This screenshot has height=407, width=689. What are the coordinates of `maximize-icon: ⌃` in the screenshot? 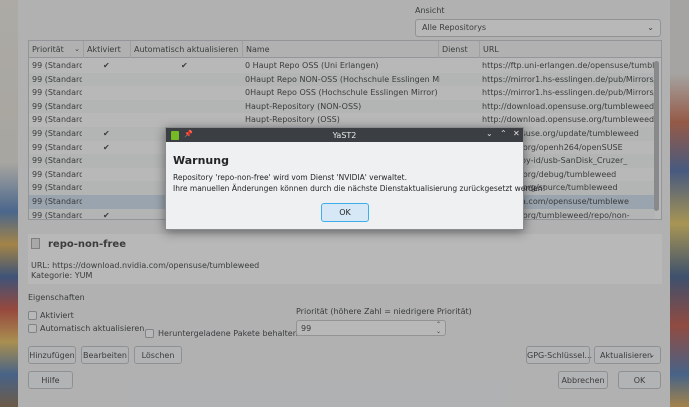 It's located at (503, 133).